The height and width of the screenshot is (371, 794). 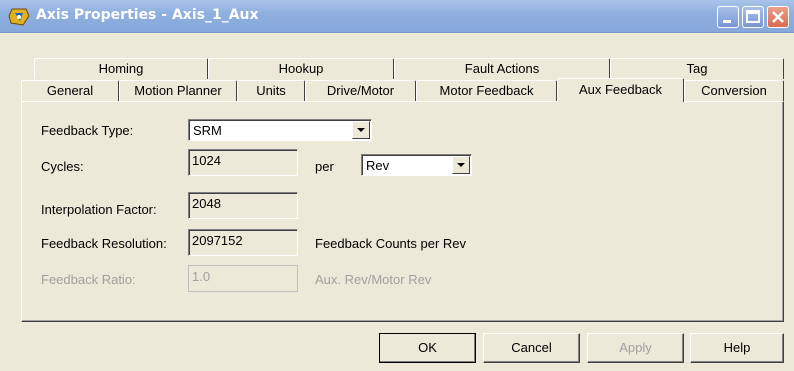 I want to click on tab-aux-feedback: Aux Feedback, so click(x=620, y=90).